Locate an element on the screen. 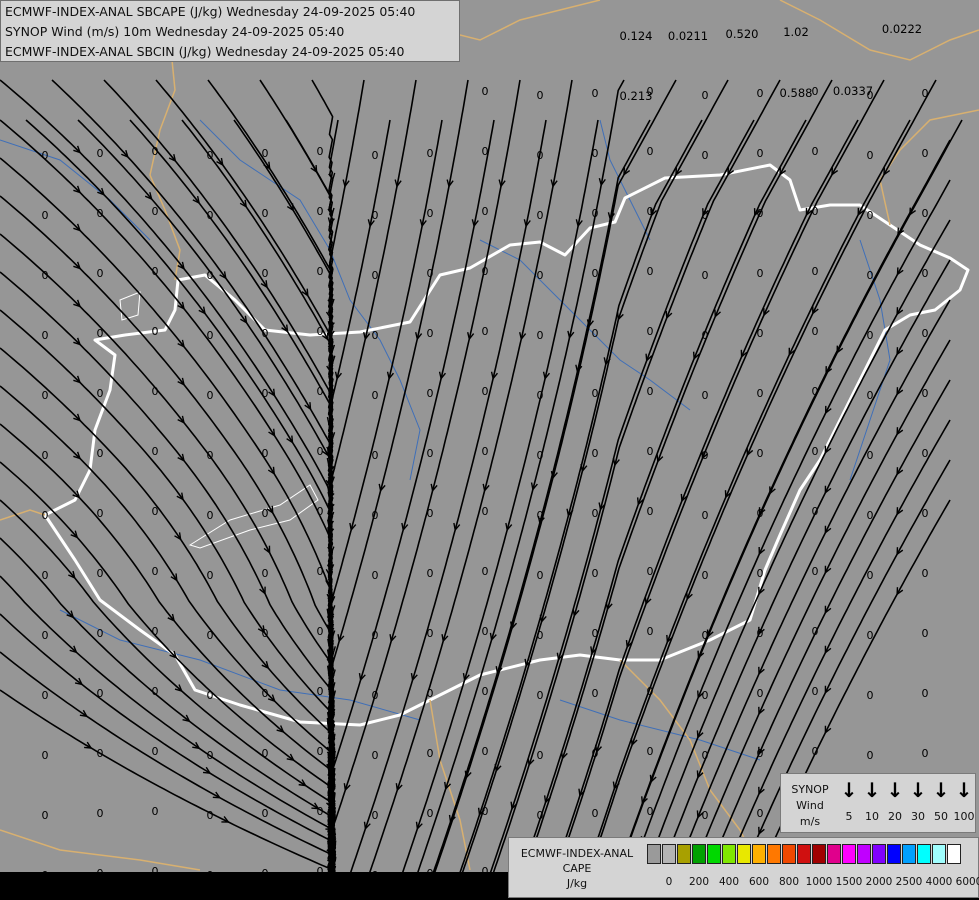 Image resolution: width=979 pixels, height=900 pixels. cape-tick-label: 600 is located at coordinates (759, 882).